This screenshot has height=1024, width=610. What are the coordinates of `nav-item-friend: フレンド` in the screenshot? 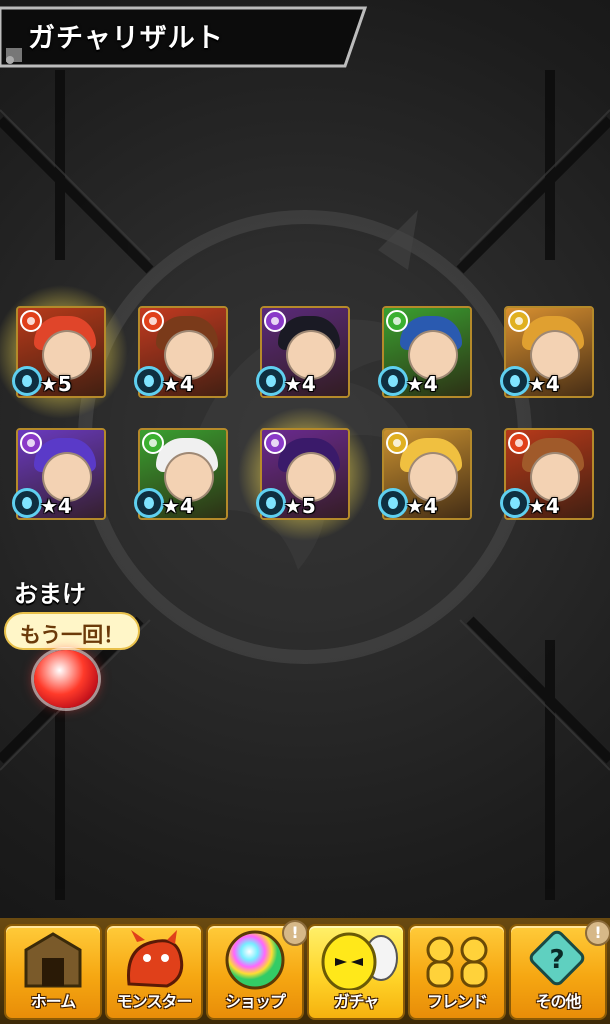 It's located at (457, 972).